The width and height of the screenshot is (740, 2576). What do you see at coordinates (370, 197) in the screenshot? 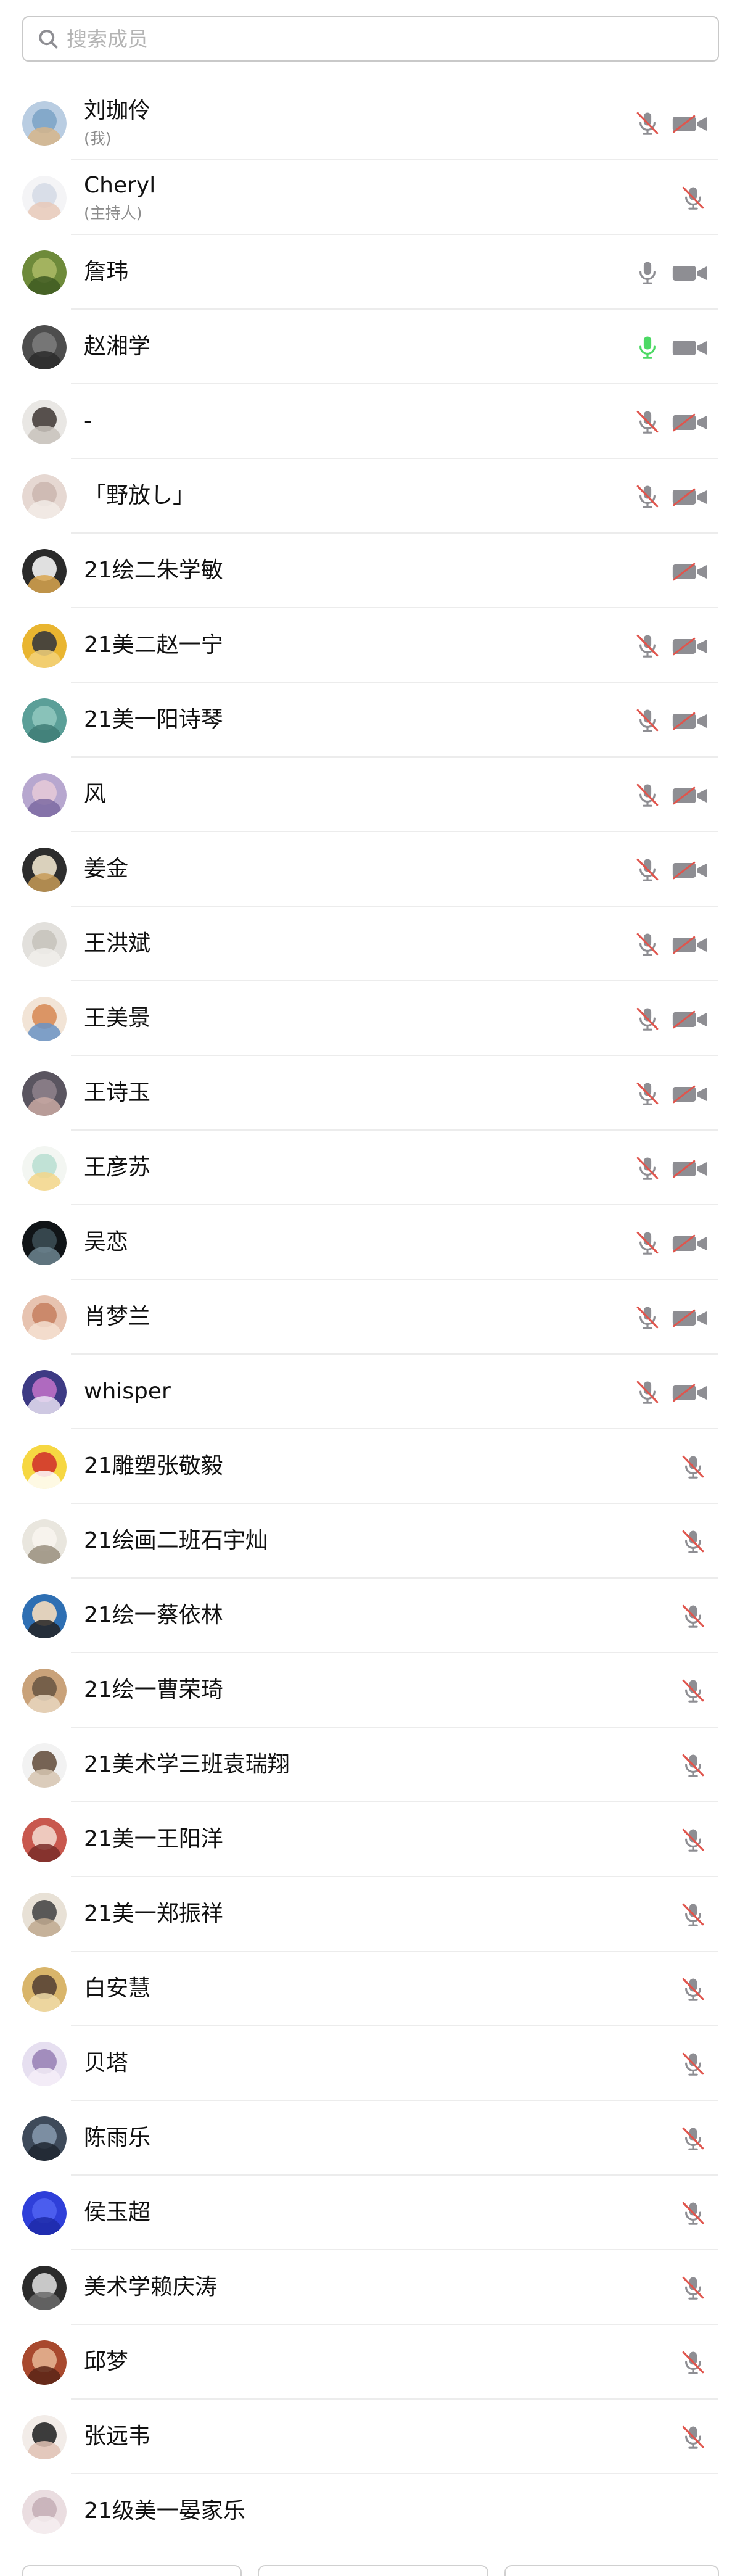
I see `member-row: Cheryl (主持人)` at bounding box center [370, 197].